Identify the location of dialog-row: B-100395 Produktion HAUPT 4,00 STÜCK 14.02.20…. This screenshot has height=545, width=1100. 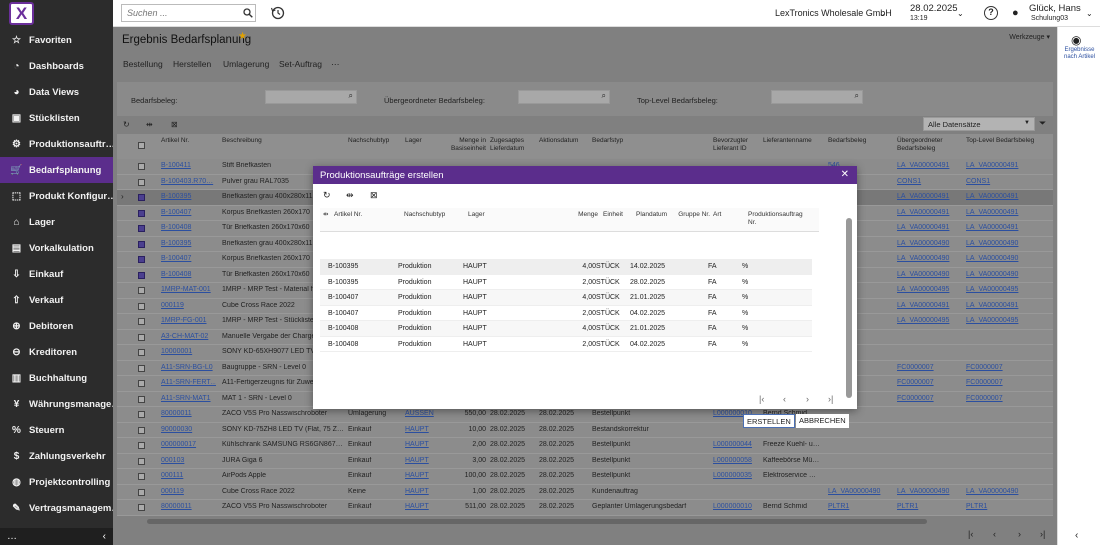
(566, 267).